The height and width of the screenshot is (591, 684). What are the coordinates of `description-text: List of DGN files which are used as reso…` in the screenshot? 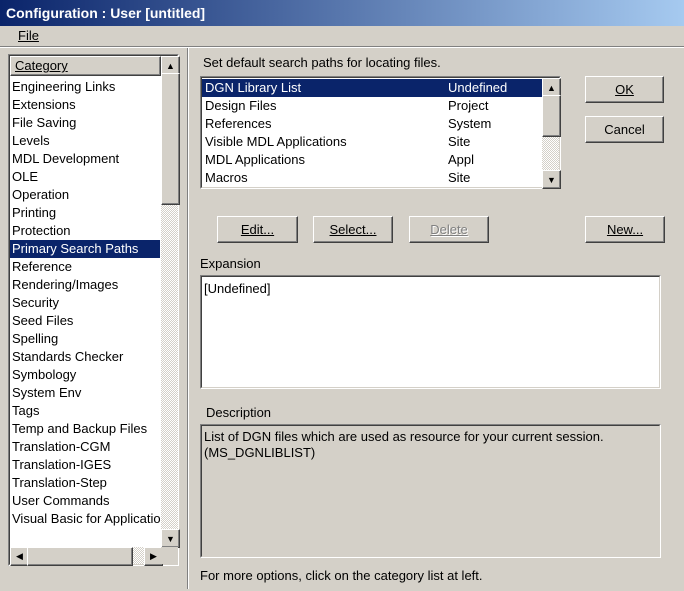 It's located at (404, 436).